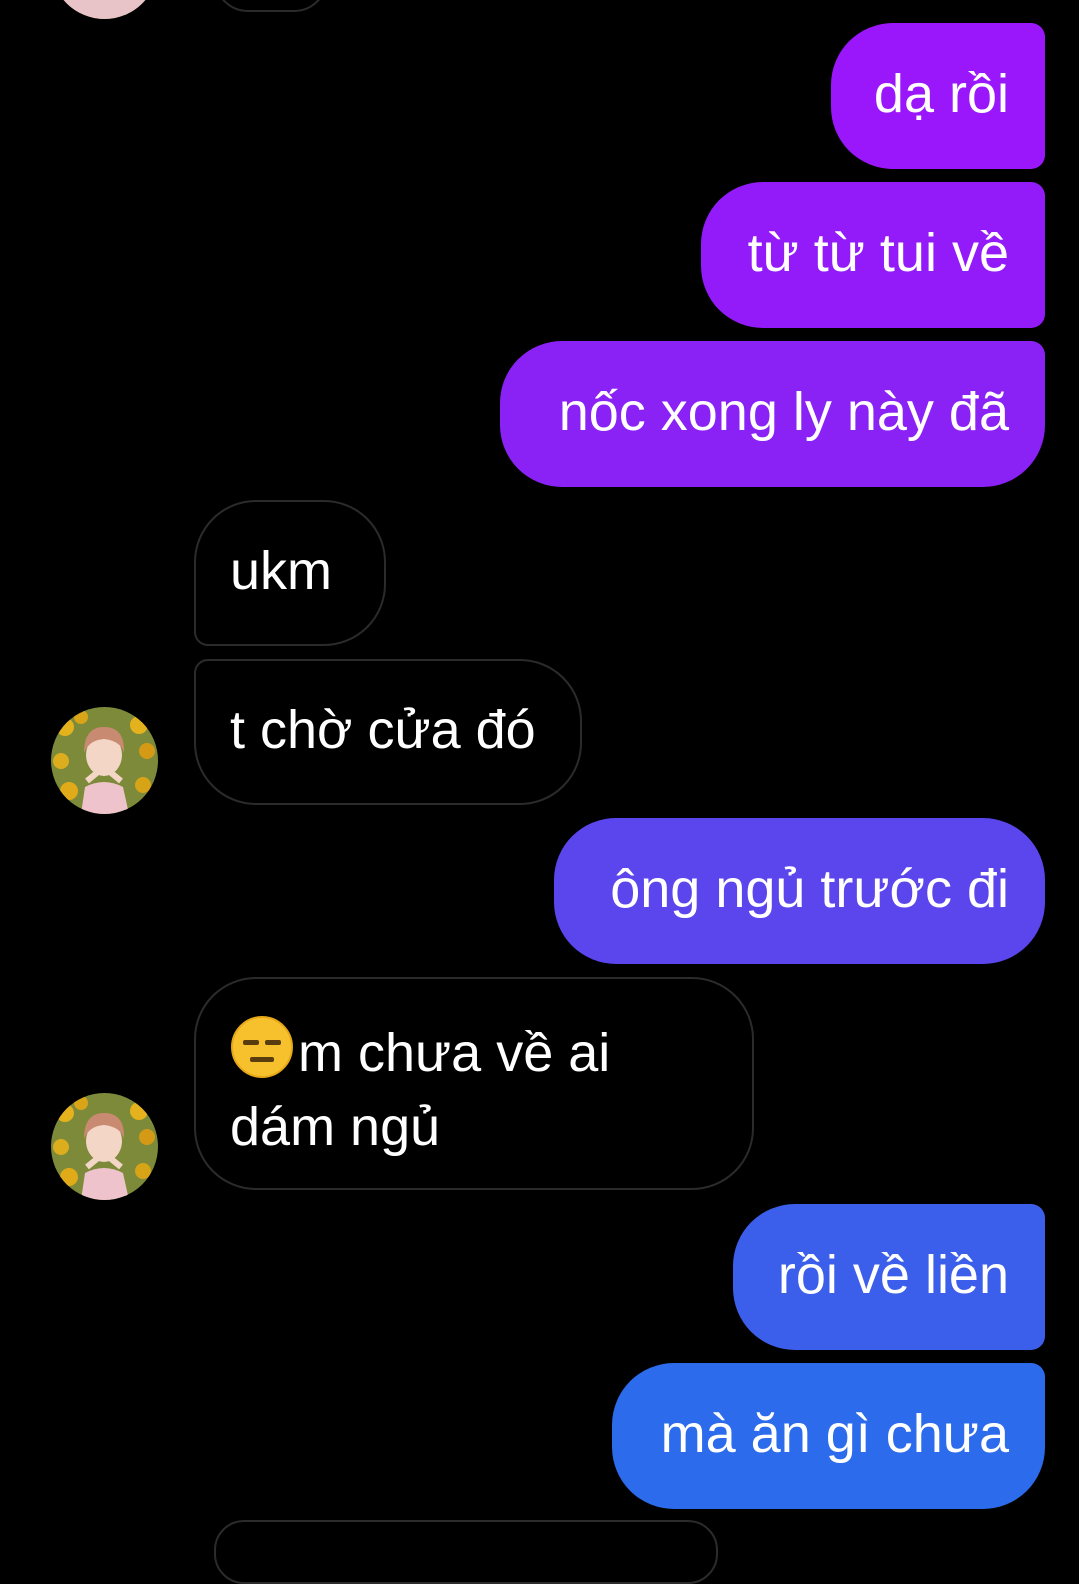 This screenshot has width=1079, height=1584. I want to click on sent-message-bubble: dạ rồi, so click(938, 96).